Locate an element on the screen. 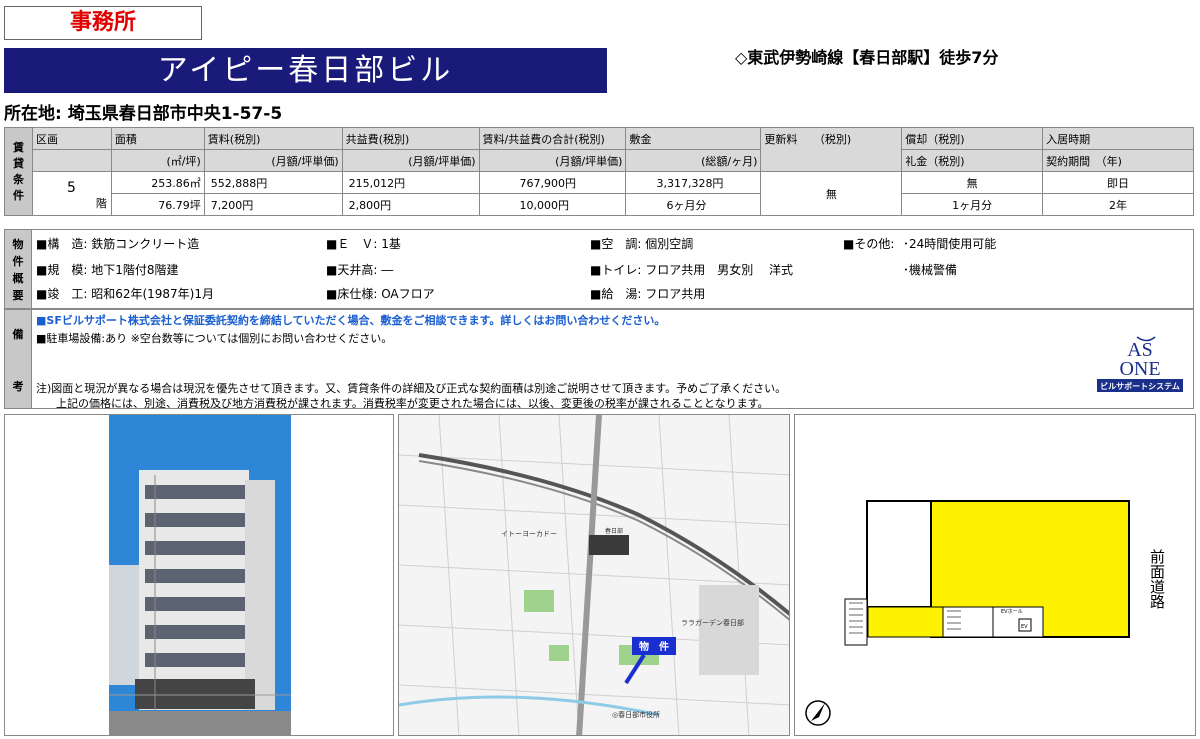 This screenshot has height=739, width=1200. overview-other-label: ■その他: is located at coordinates (869, 244).